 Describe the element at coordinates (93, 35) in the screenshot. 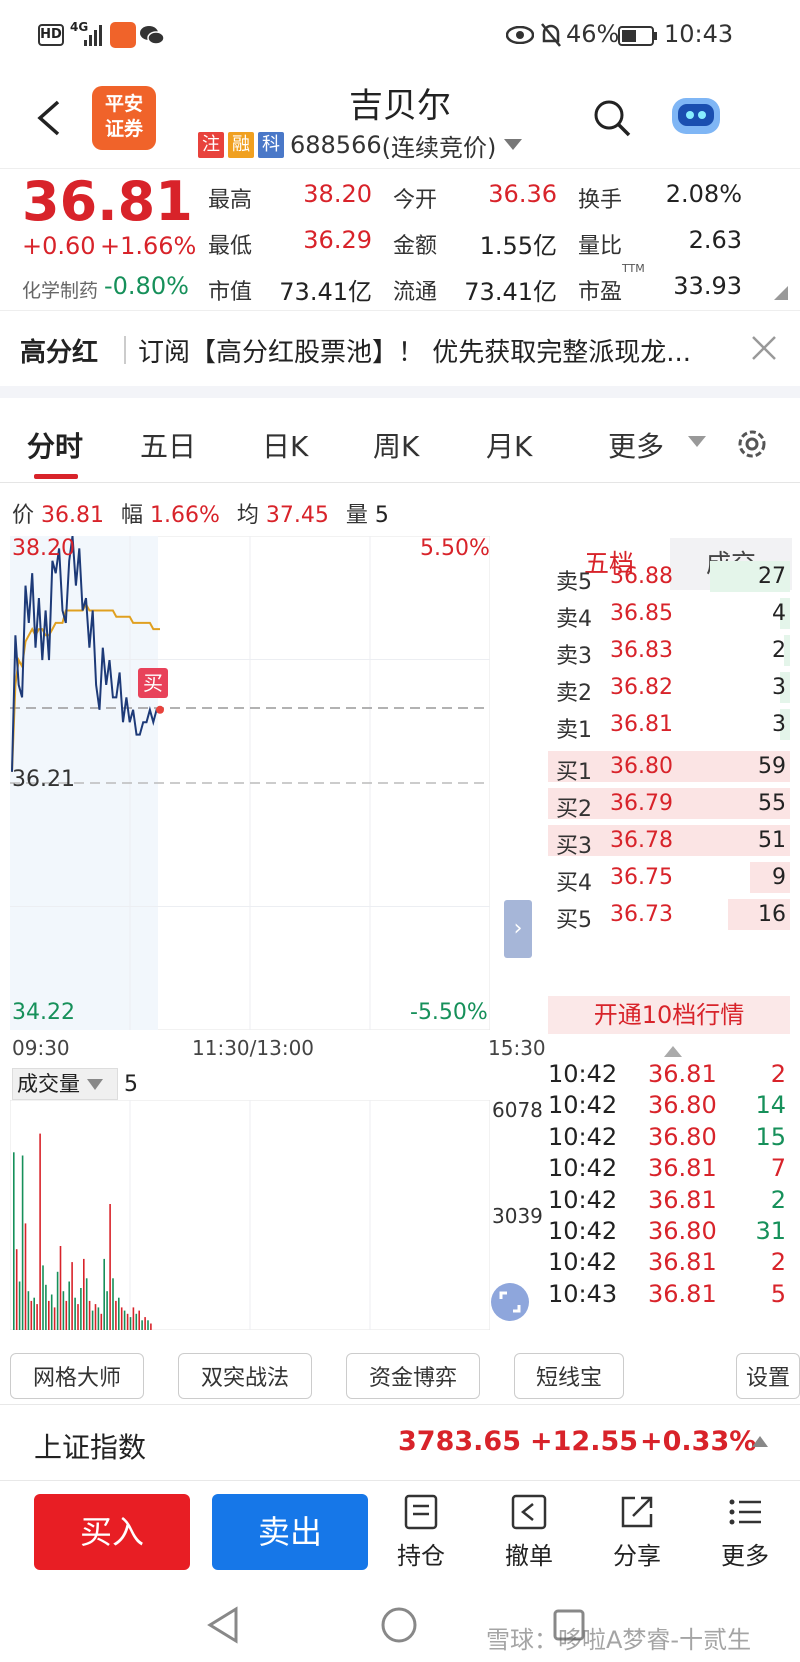

I see `signal-icon` at that location.